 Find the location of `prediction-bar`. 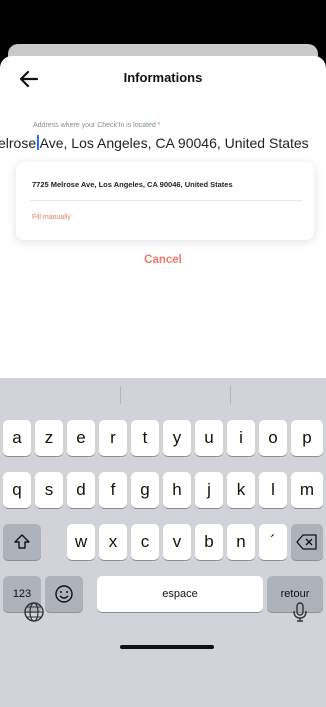

prediction-bar is located at coordinates (163, 395).